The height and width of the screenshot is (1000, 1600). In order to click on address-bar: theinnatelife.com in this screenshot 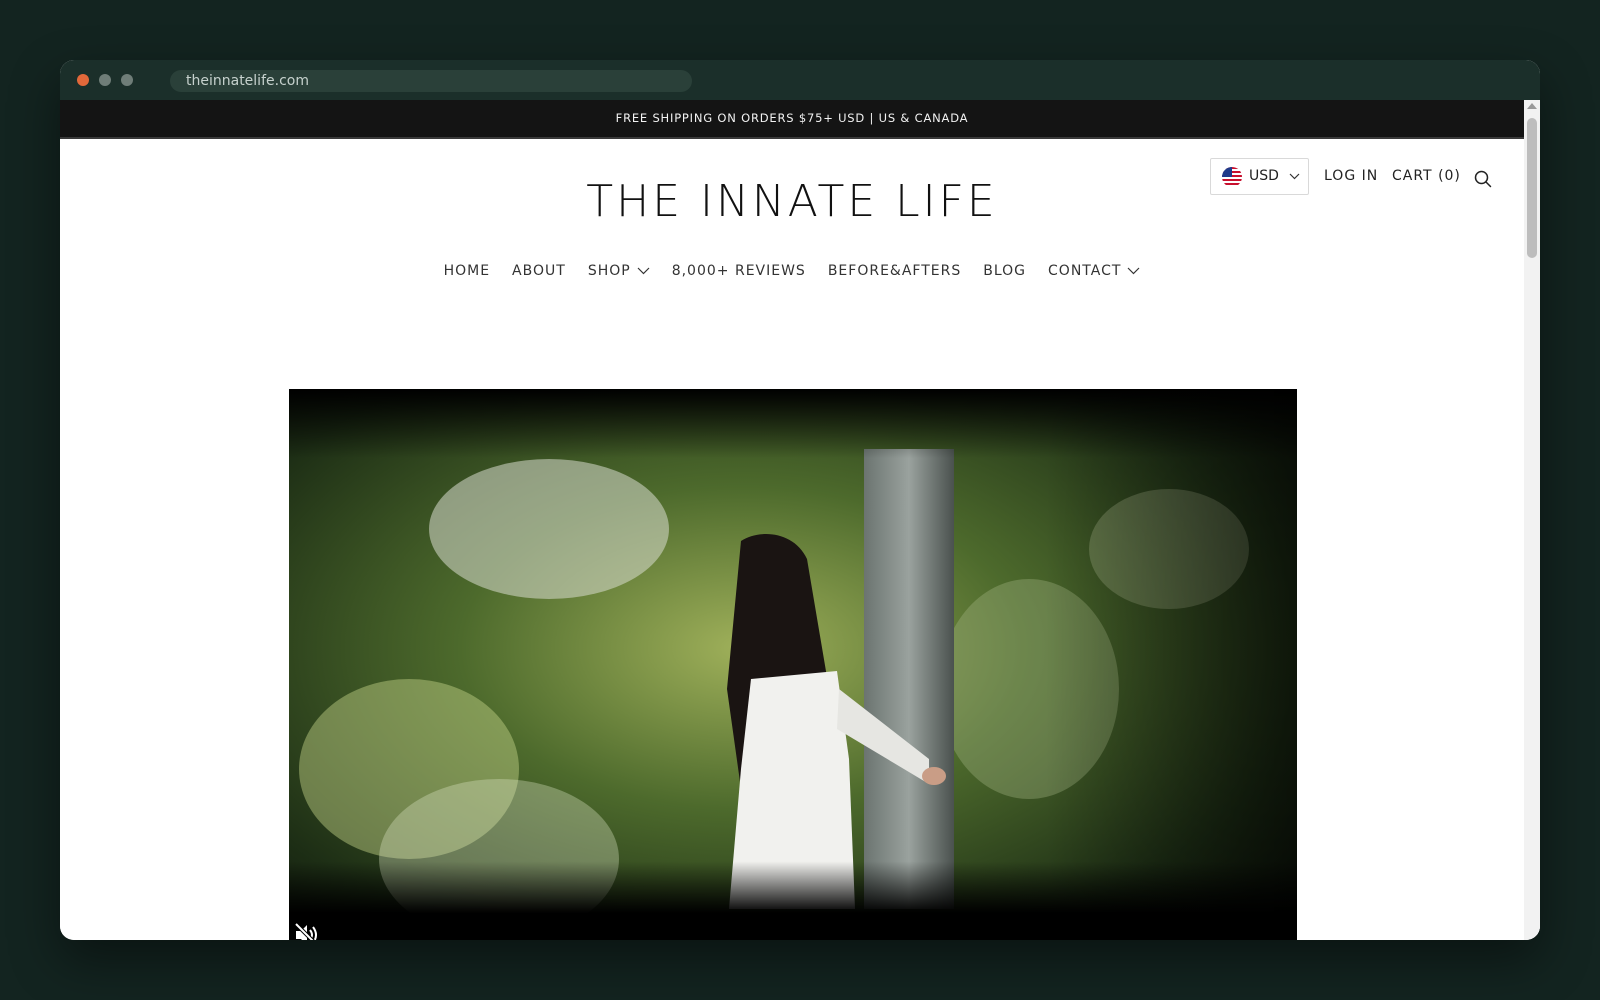, I will do `click(431, 81)`.